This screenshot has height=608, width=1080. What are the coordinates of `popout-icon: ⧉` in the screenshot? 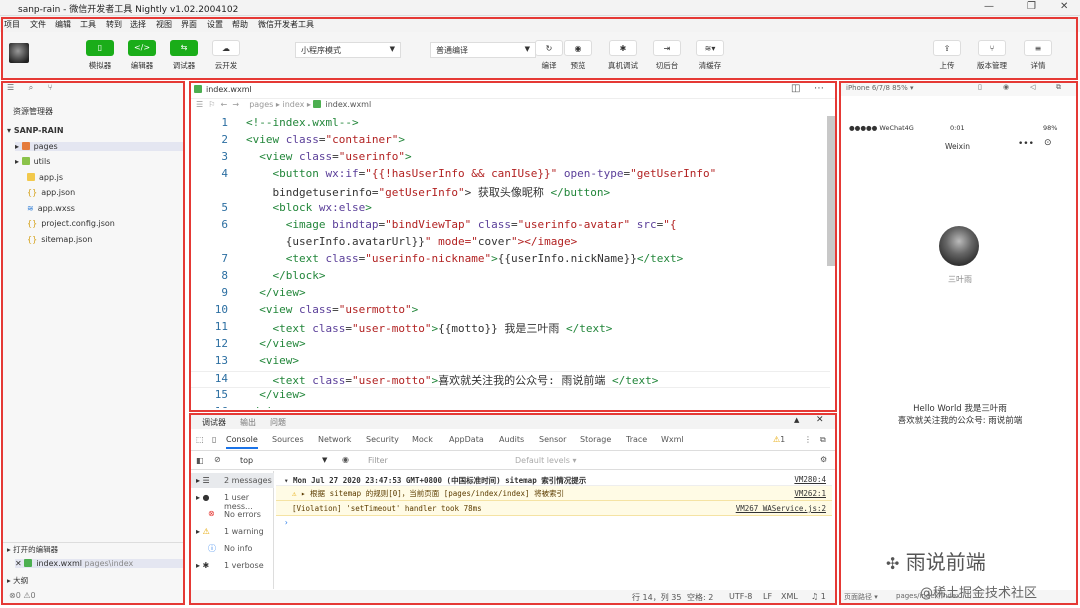 It's located at (1058, 87).